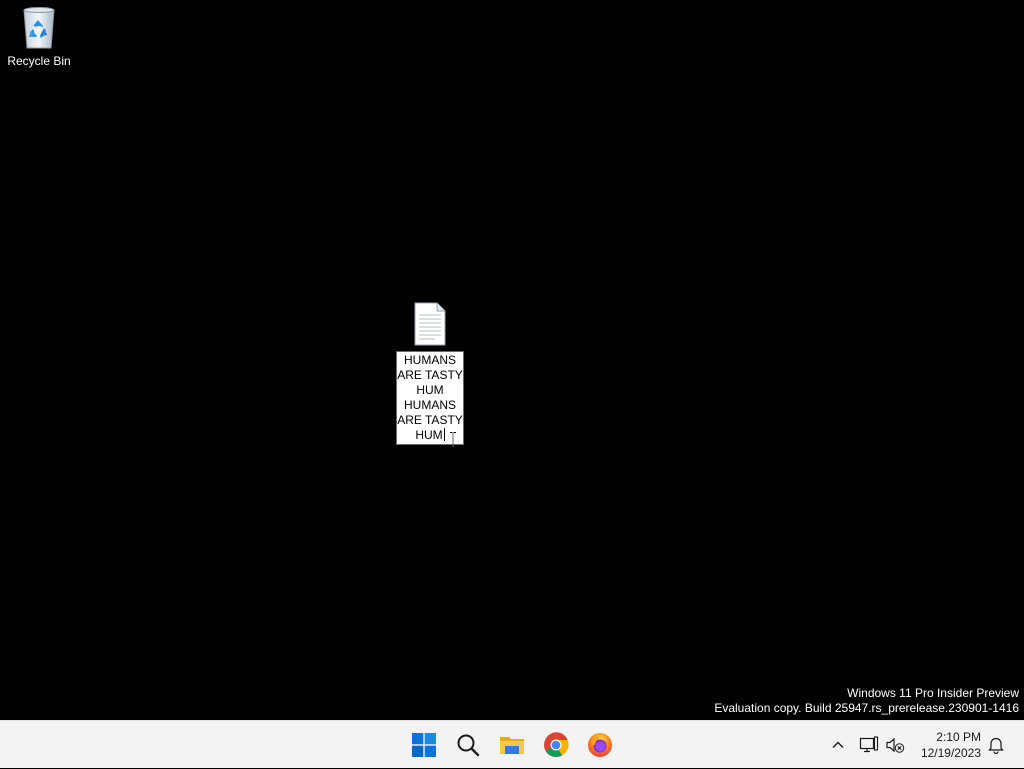  Describe the element at coordinates (950, 753) in the screenshot. I see `clock-date: 12/19/2023` at that location.